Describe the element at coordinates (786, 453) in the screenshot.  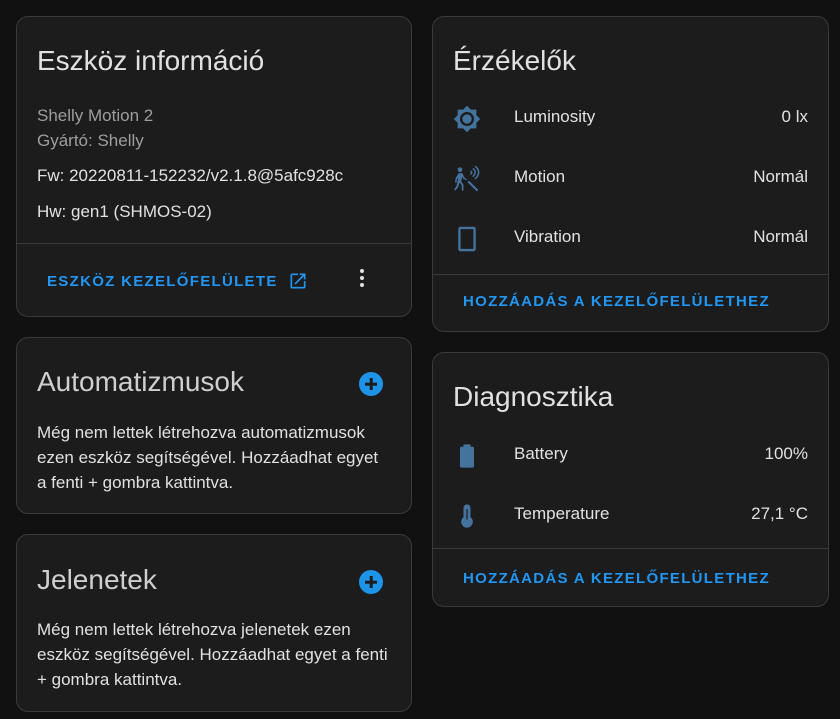
I see `diagnostic-value: 100%` at that location.